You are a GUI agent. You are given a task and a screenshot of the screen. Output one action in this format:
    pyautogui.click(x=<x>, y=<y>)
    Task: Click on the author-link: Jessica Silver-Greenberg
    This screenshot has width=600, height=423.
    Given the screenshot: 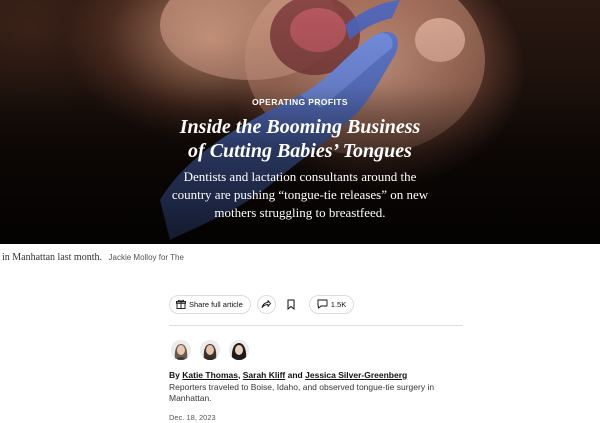 What is the action you would take?
    pyautogui.click(x=356, y=375)
    